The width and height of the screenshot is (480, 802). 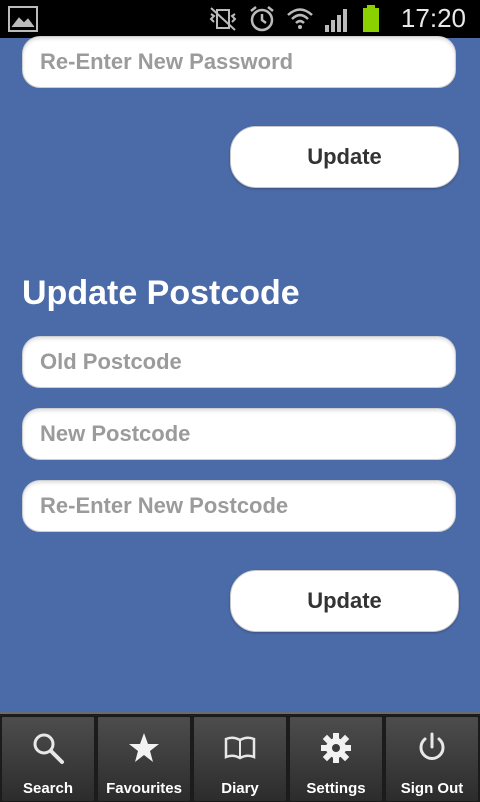 I want to click on search-icon, so click(x=48, y=748).